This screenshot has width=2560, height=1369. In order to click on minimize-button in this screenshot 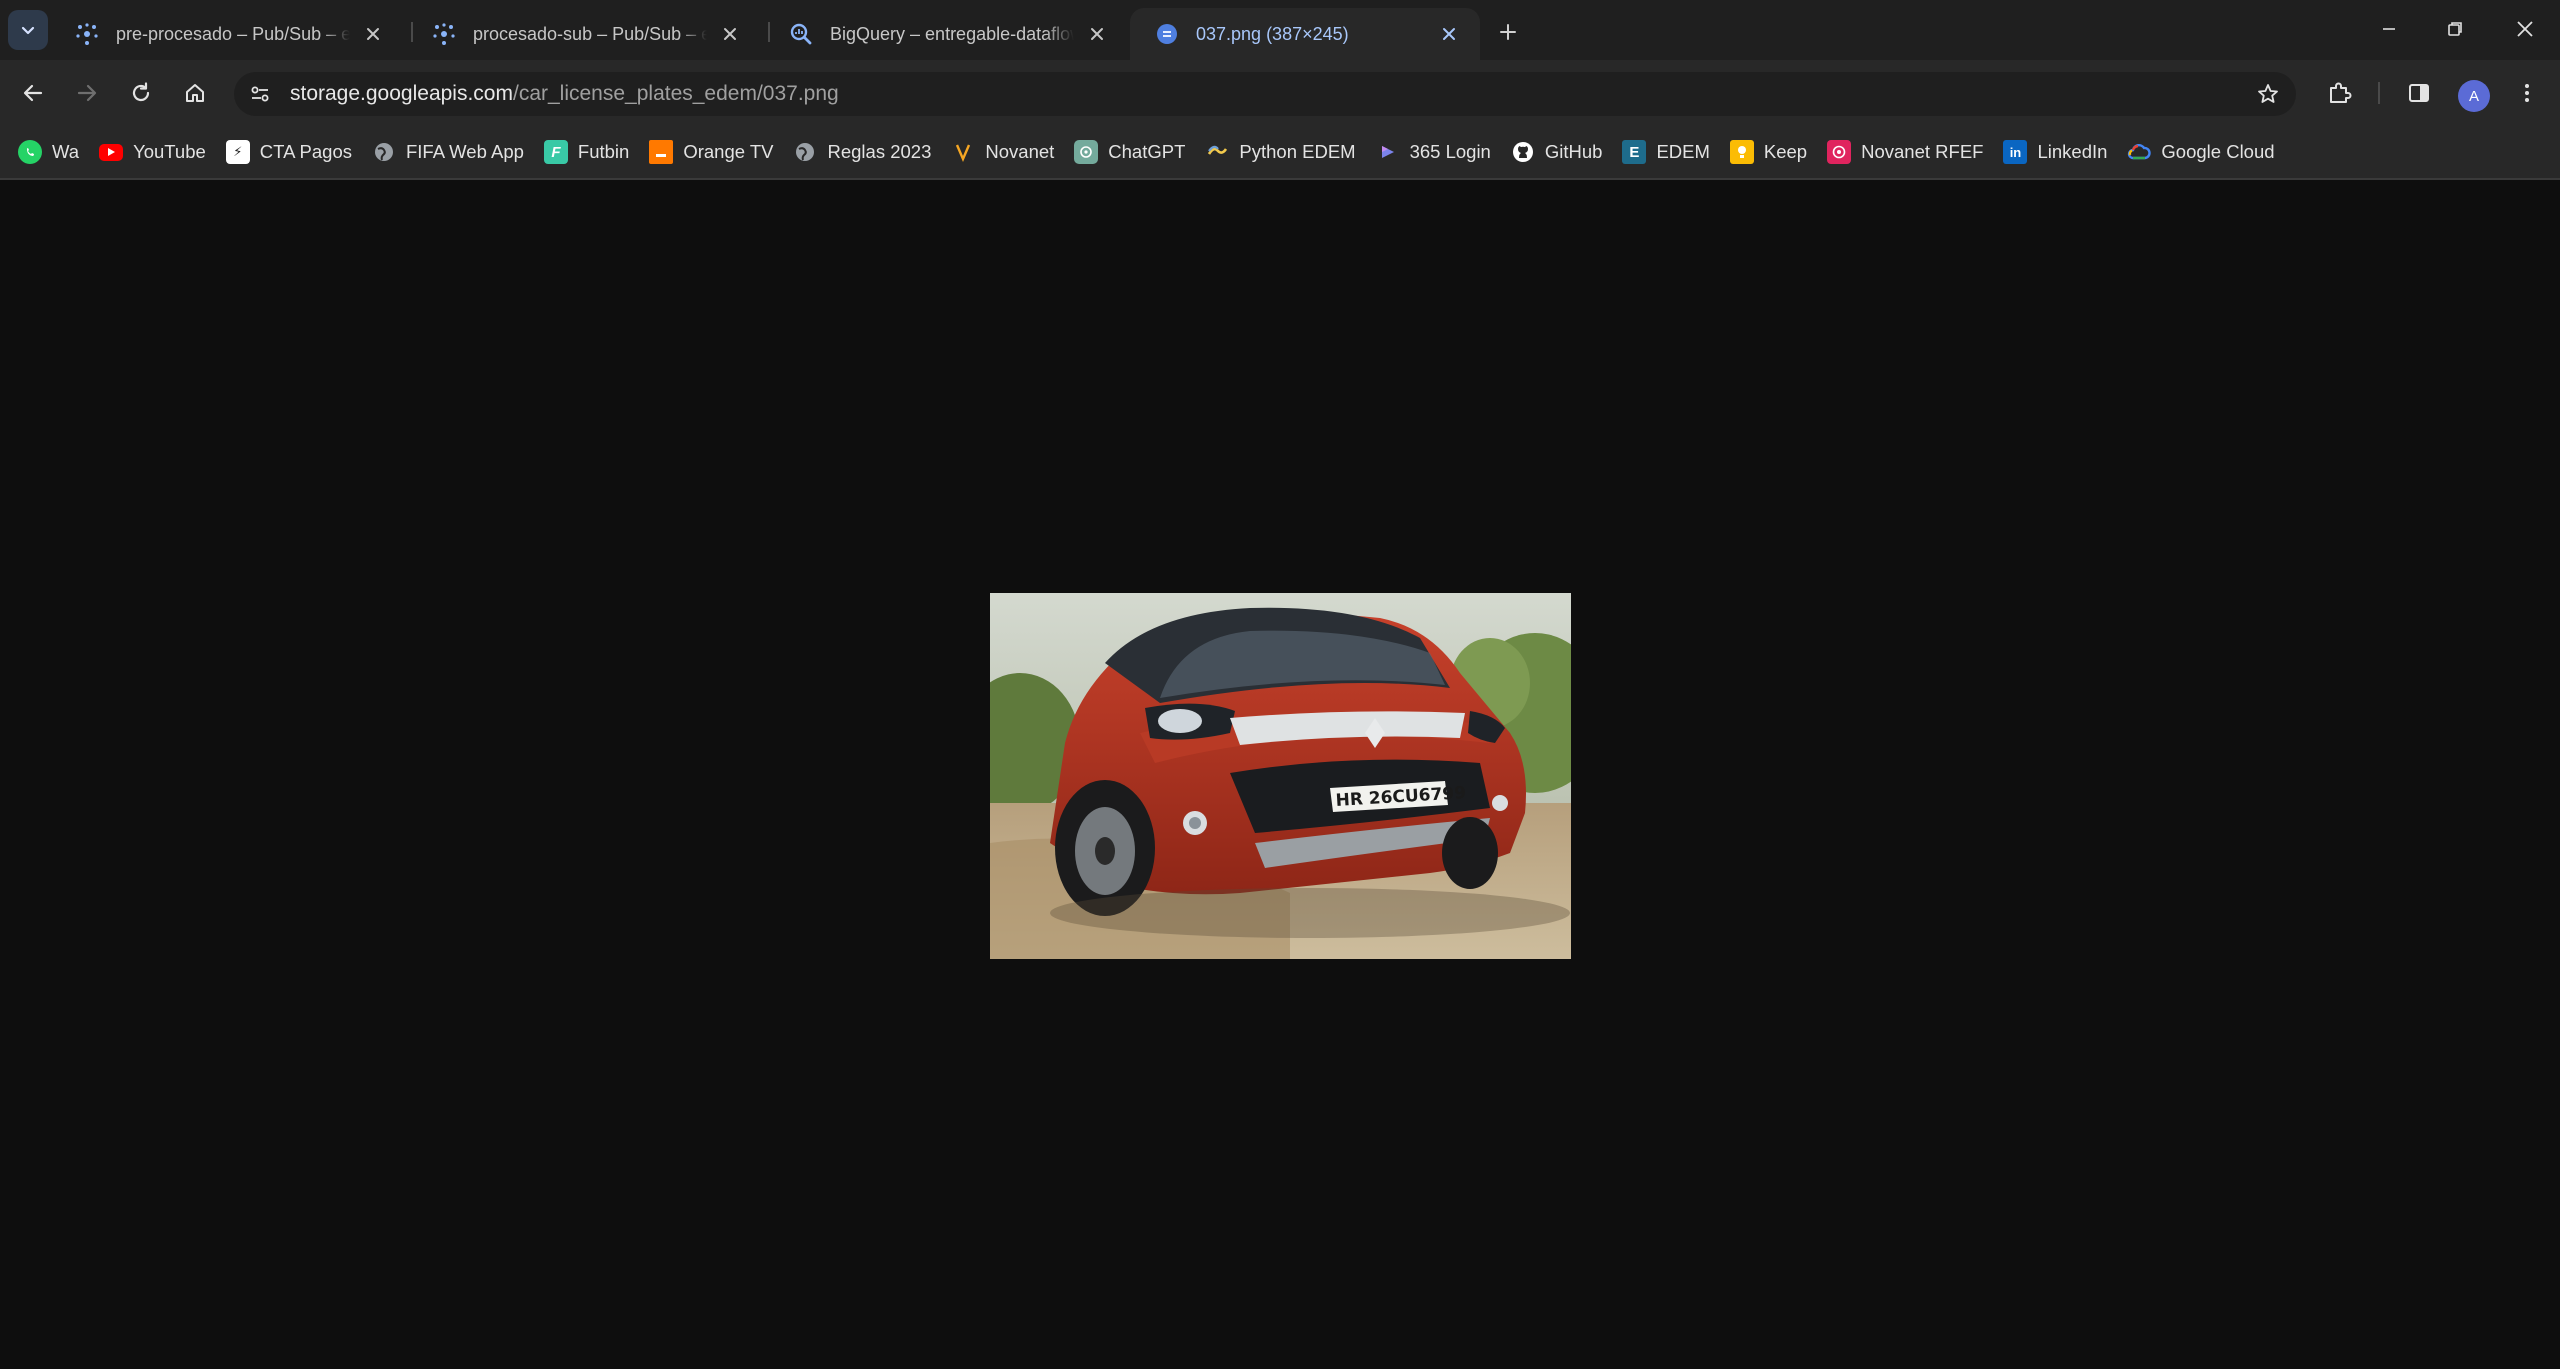, I will do `click(2389, 29)`.